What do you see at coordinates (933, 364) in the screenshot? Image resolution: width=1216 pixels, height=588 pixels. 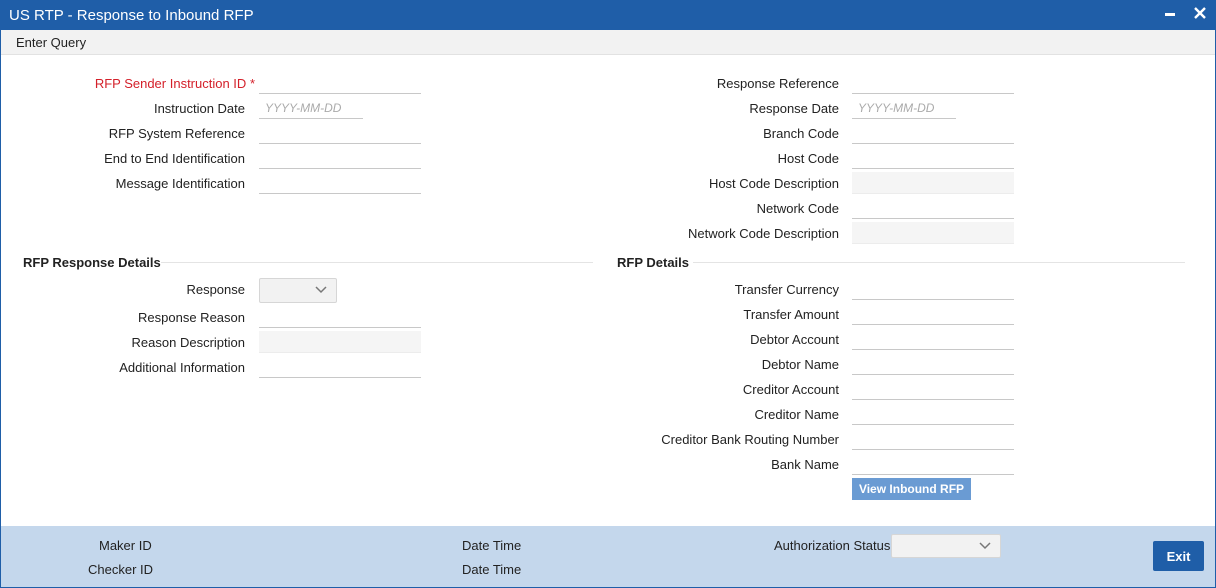 I see `debtor-name-input` at bounding box center [933, 364].